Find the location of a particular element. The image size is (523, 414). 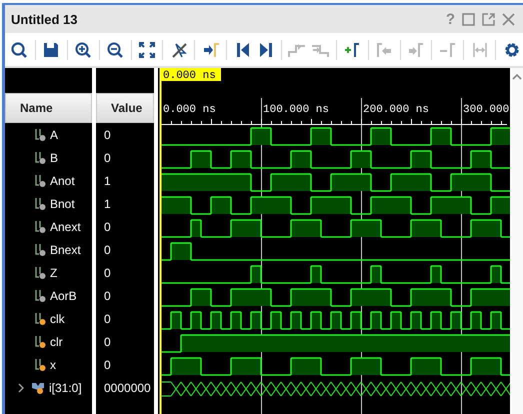

settings-icon is located at coordinates (511, 49).